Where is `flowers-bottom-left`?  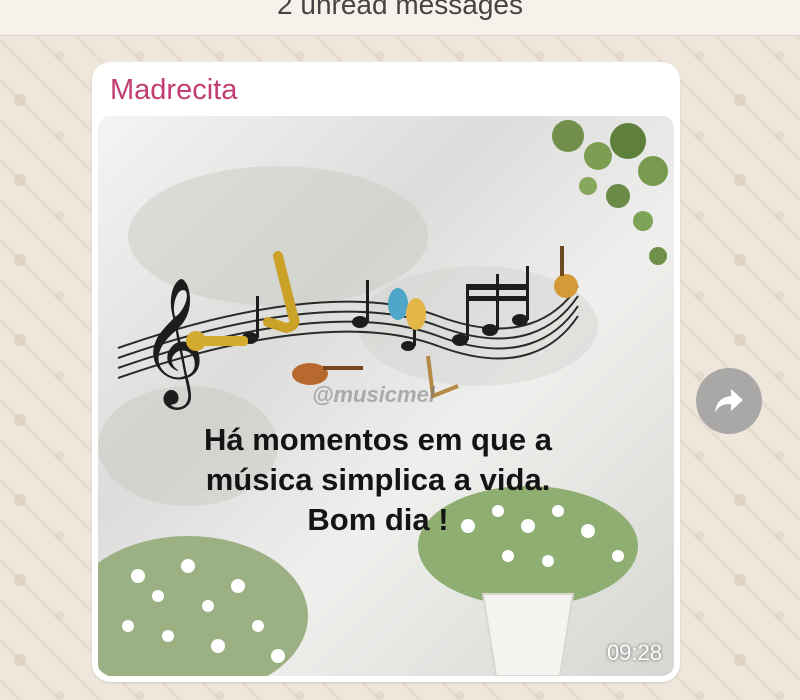
flowers-bottom-left is located at coordinates (203, 606).